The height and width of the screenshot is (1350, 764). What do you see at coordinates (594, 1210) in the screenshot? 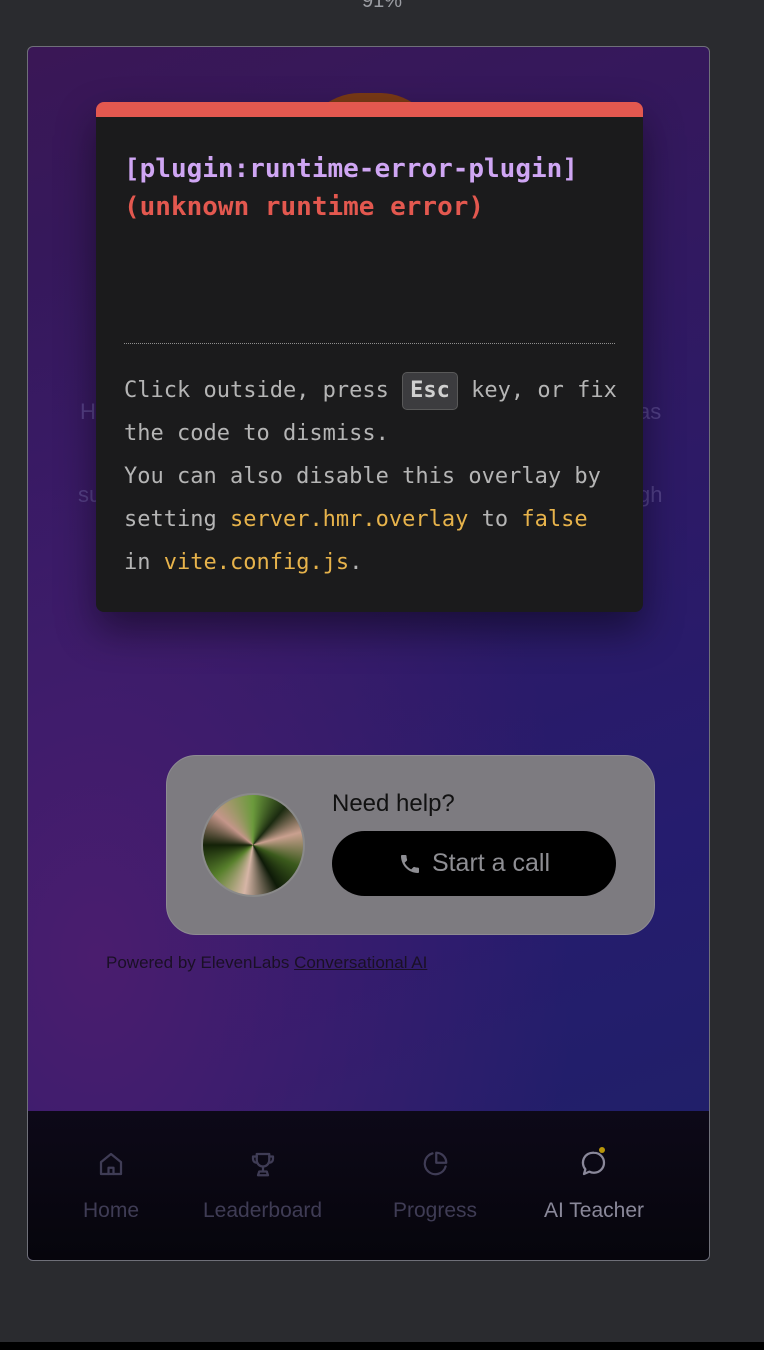
I see `tab-ai-teacher-label: AI Teacher` at bounding box center [594, 1210].